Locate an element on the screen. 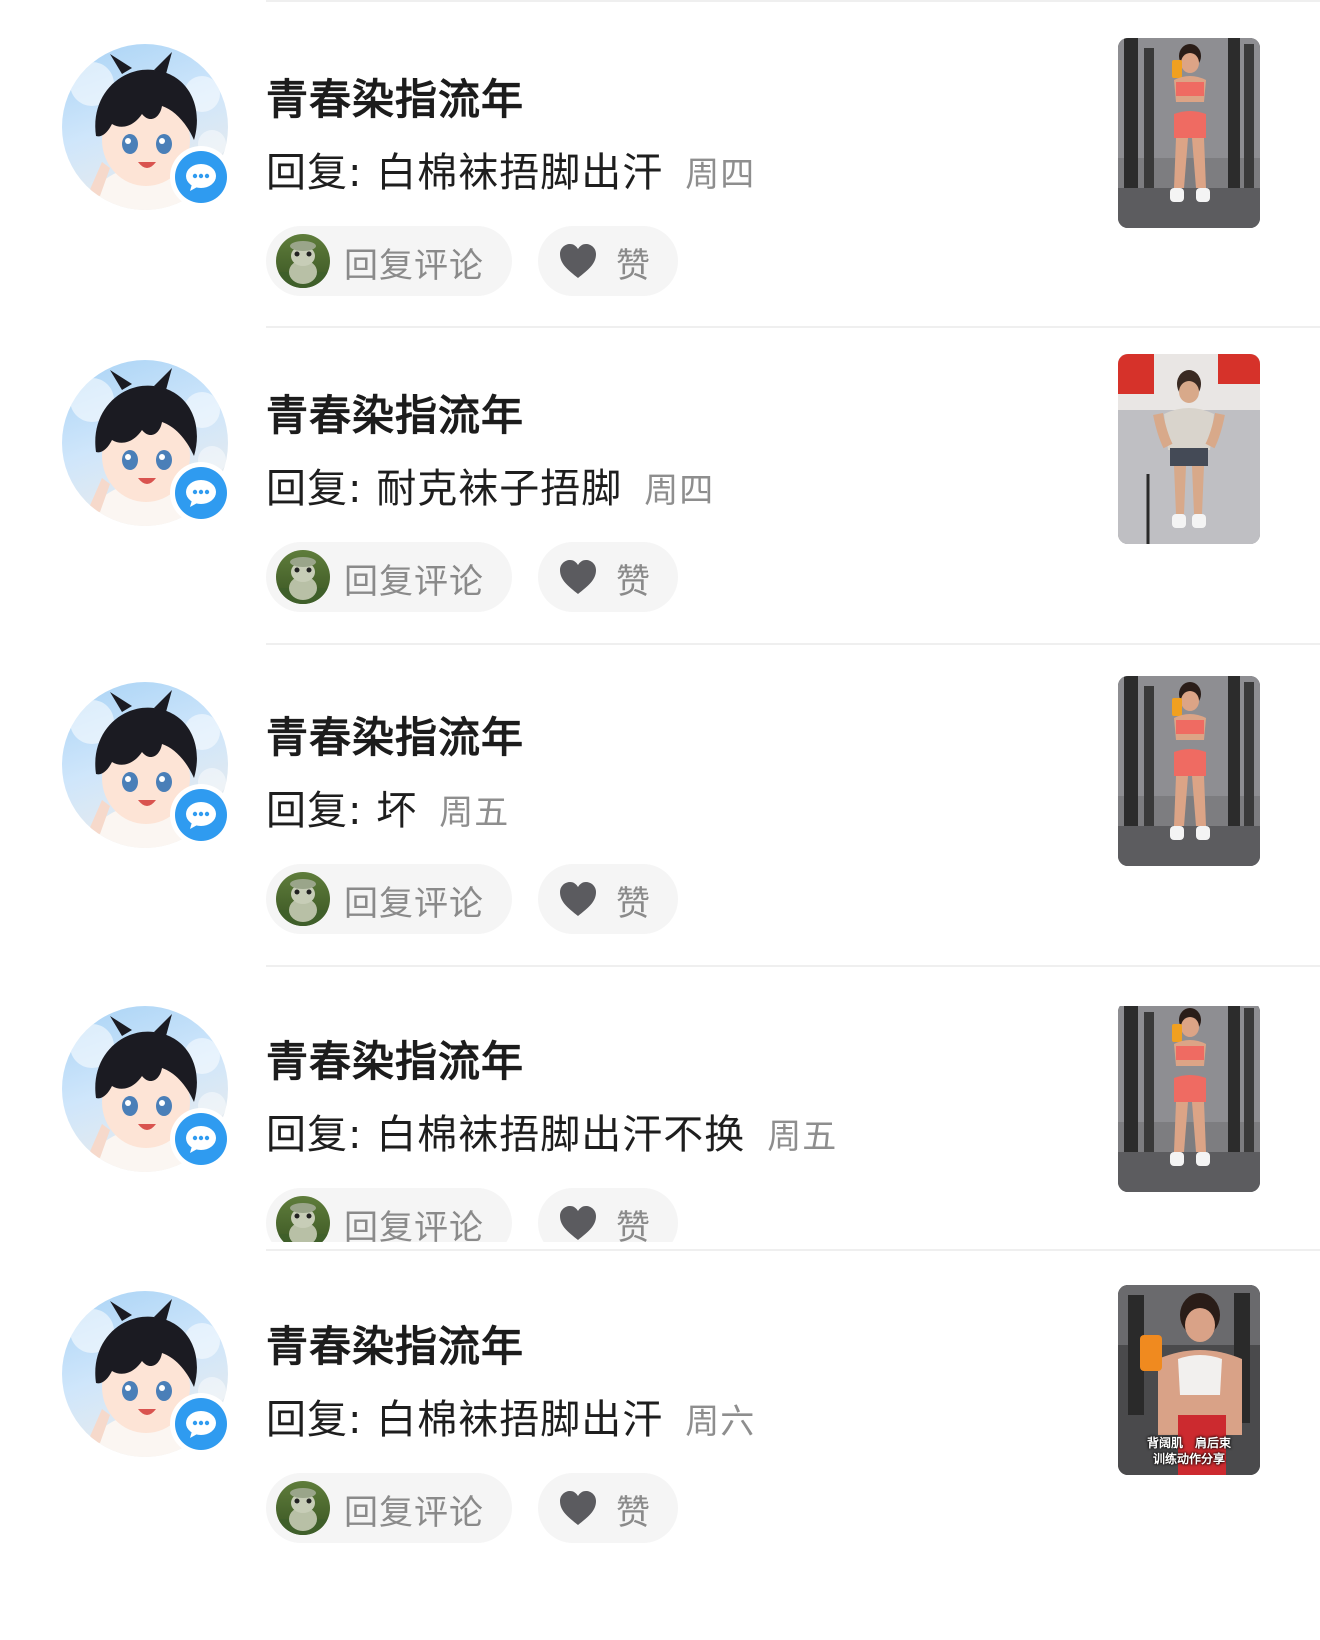  notification-item: 青春染指流年 回复: 白棉袜捂脚出汗不换 周五 回复评论 赞 is located at coordinates (660, 1124).